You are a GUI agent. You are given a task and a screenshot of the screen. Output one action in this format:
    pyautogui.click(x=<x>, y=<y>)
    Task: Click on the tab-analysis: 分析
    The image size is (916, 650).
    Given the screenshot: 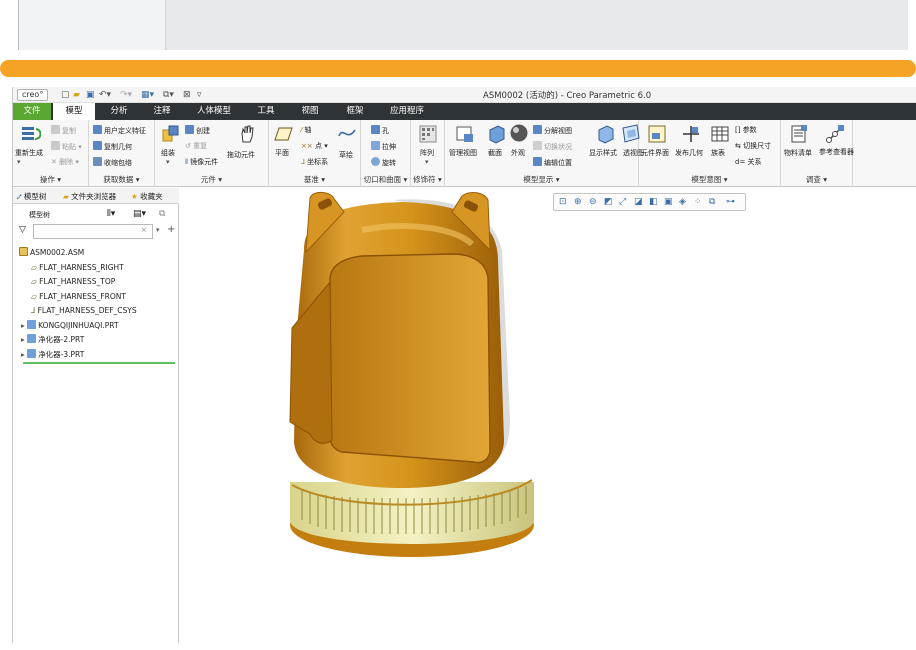 What is the action you would take?
    pyautogui.click(x=119, y=111)
    